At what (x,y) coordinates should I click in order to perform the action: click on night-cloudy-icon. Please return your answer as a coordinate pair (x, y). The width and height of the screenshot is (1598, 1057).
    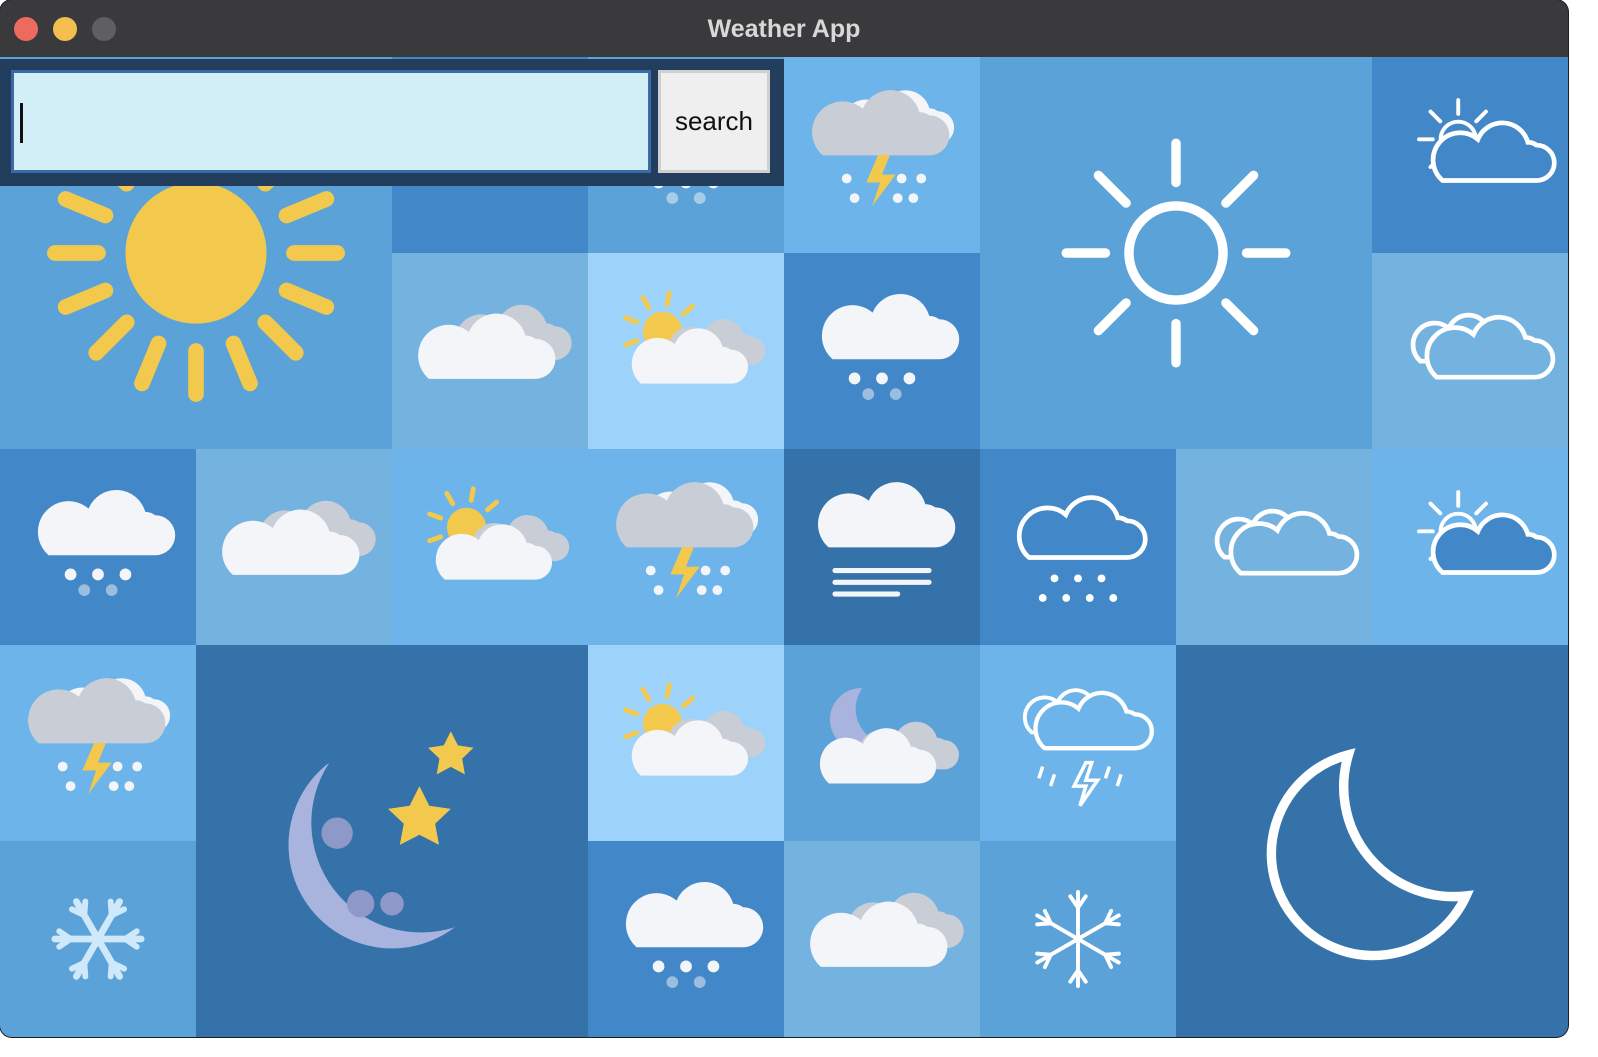
    Looking at the image, I should click on (889, 736).